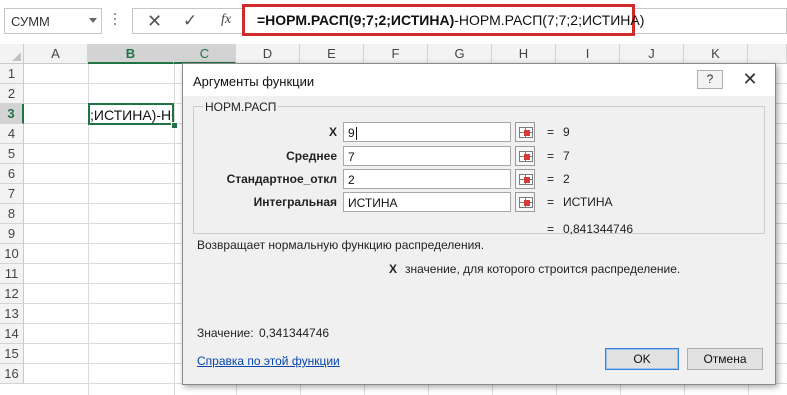 The height and width of the screenshot is (395, 787). What do you see at coordinates (12, 94) in the screenshot?
I see `row-header-2: 2` at bounding box center [12, 94].